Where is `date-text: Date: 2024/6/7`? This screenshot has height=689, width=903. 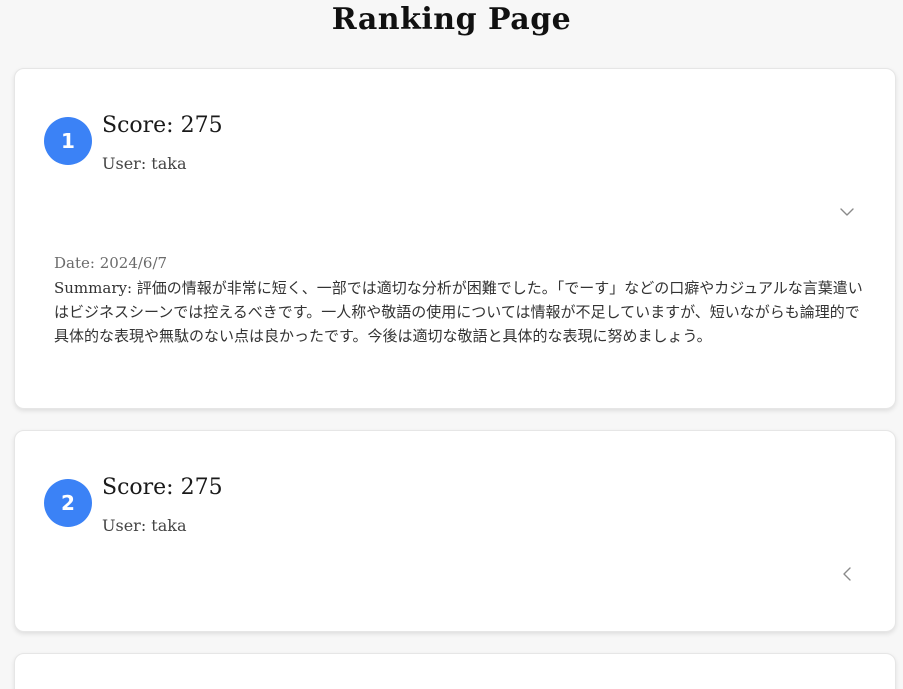 date-text: Date: 2024/6/7 is located at coordinates (111, 263).